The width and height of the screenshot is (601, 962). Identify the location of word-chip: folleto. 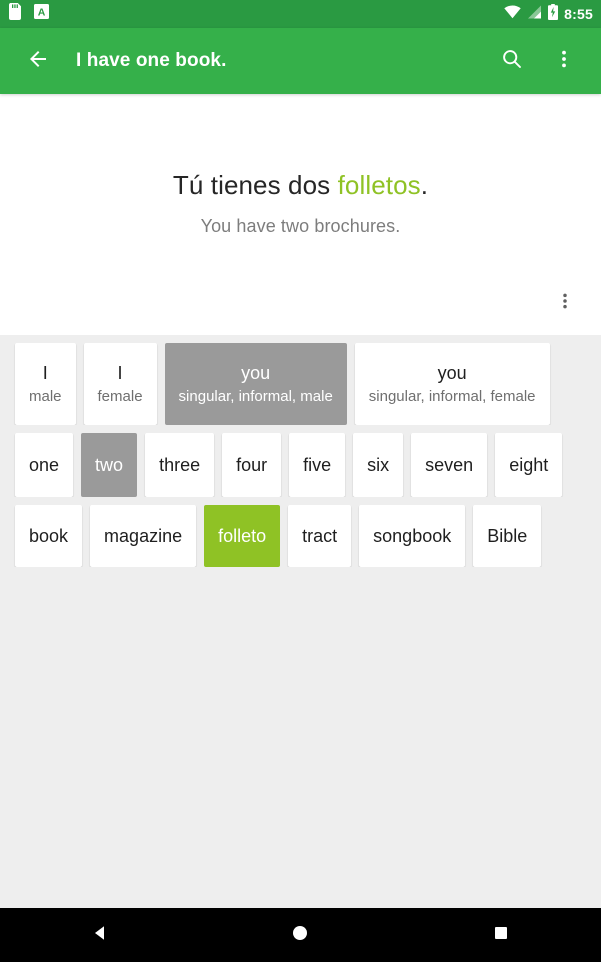
(242, 536).